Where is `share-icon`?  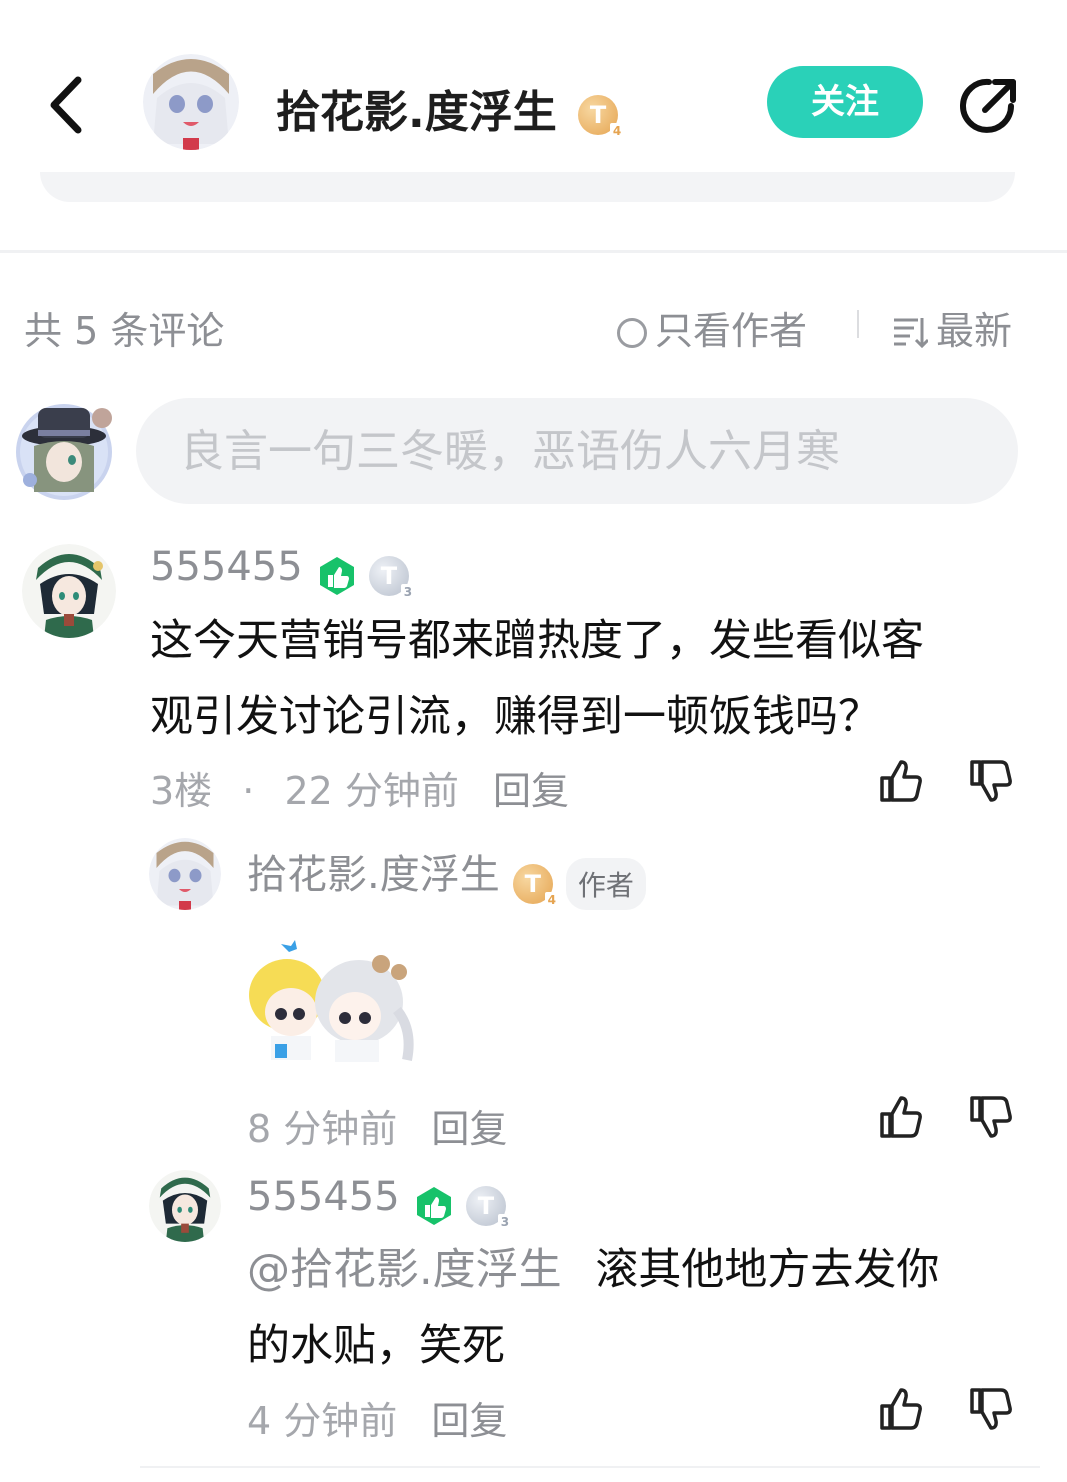
share-icon is located at coordinates (988, 105).